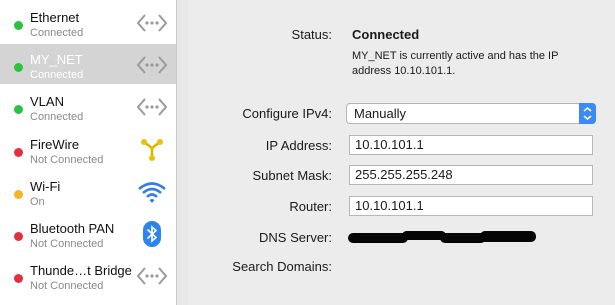 The image size is (615, 305). Describe the element at coordinates (152, 234) in the screenshot. I see `bluetooth-icon` at that location.